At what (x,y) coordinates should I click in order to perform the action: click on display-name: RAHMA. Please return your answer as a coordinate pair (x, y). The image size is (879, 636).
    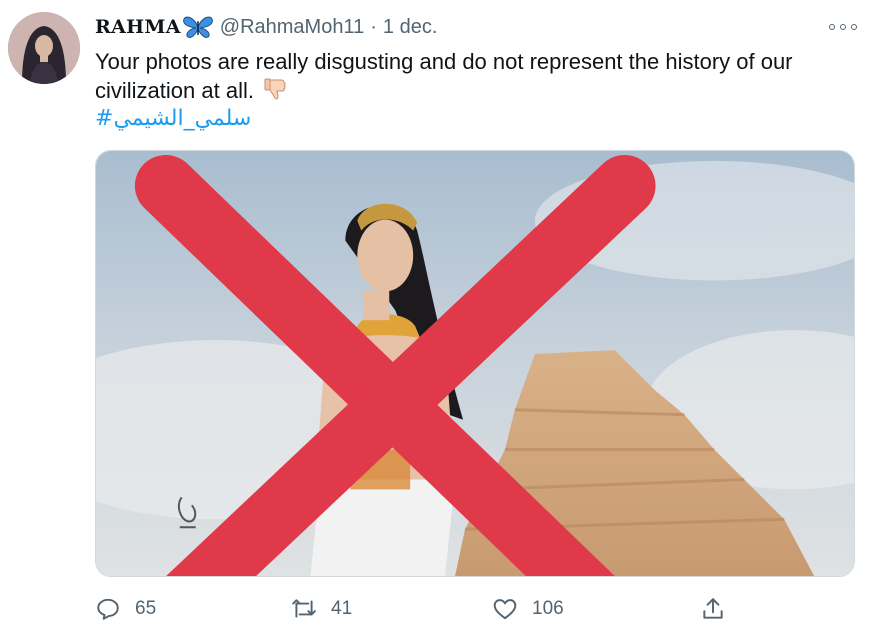
    Looking at the image, I should click on (138, 27).